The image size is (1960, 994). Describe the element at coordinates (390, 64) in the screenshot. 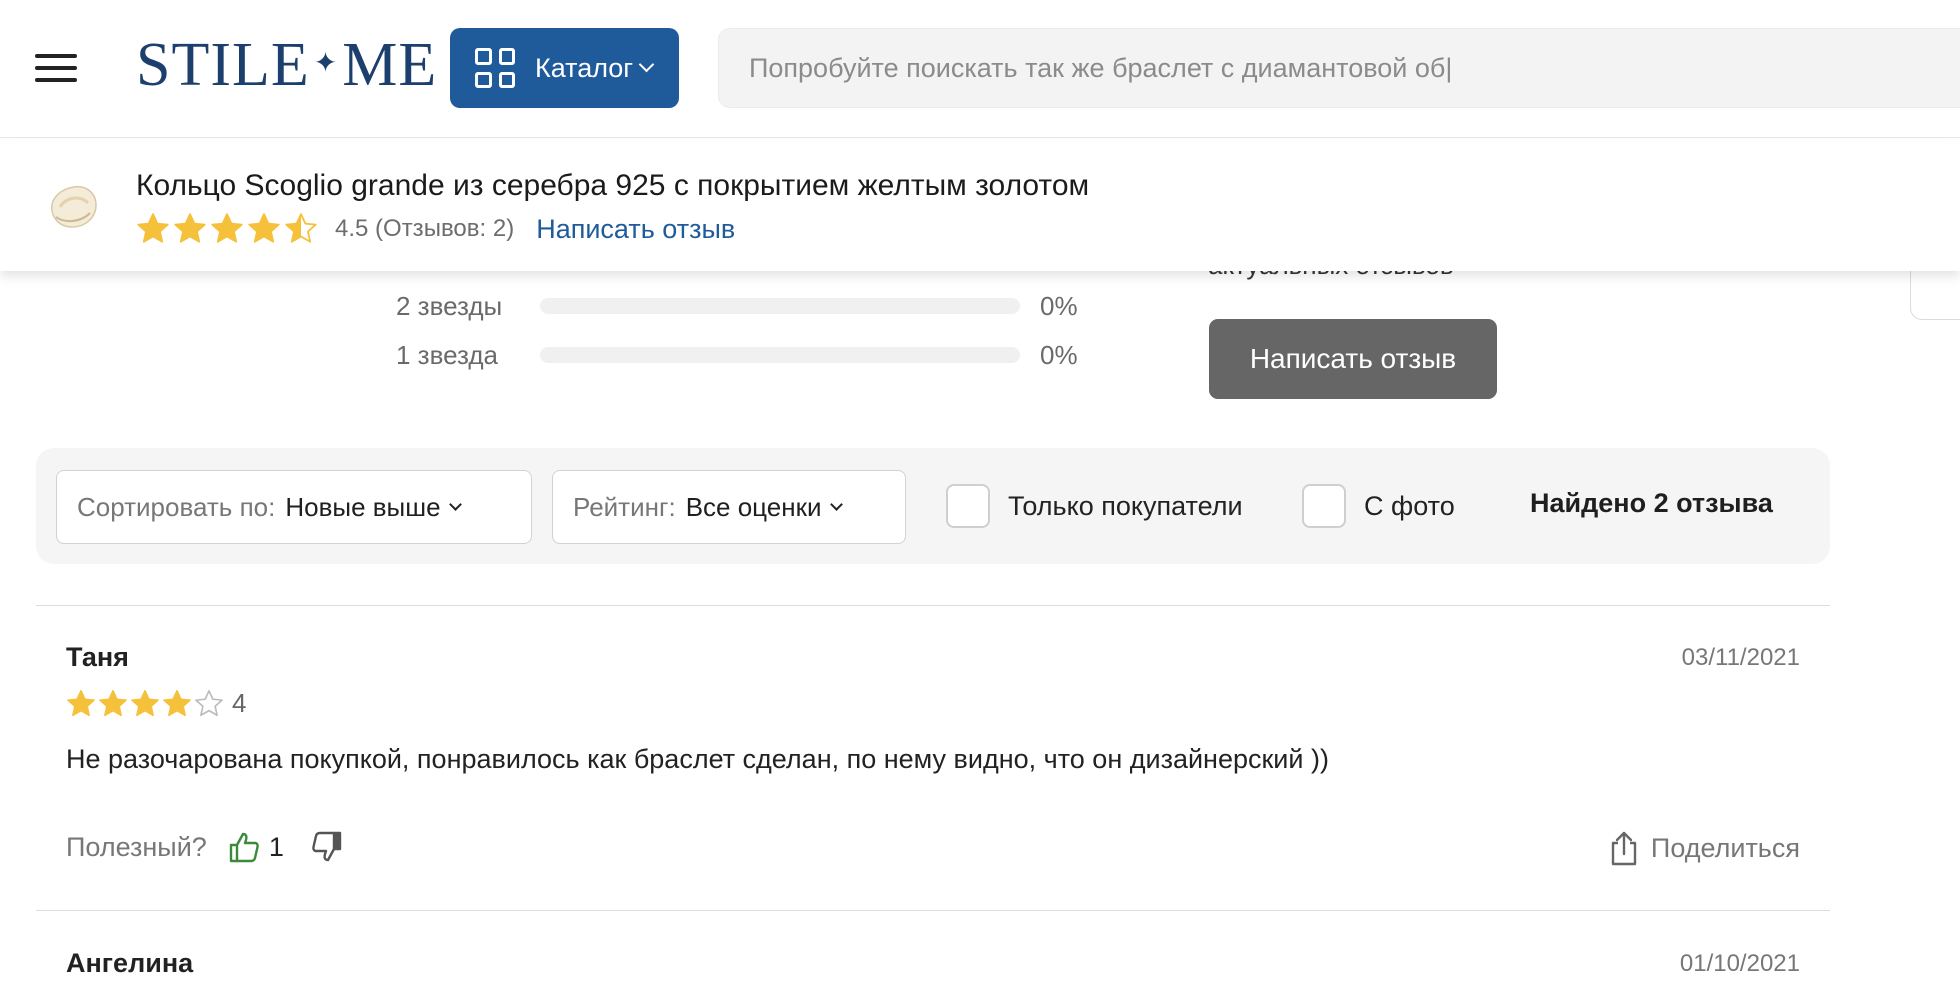

I see `logo-text-right: ME` at that location.